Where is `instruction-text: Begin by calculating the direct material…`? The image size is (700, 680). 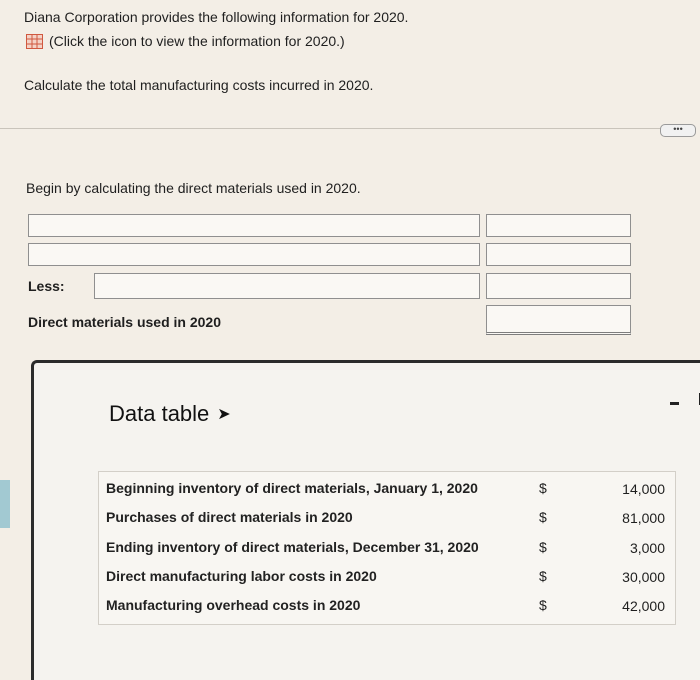 instruction-text: Begin by calculating the direct material… is located at coordinates (193, 188).